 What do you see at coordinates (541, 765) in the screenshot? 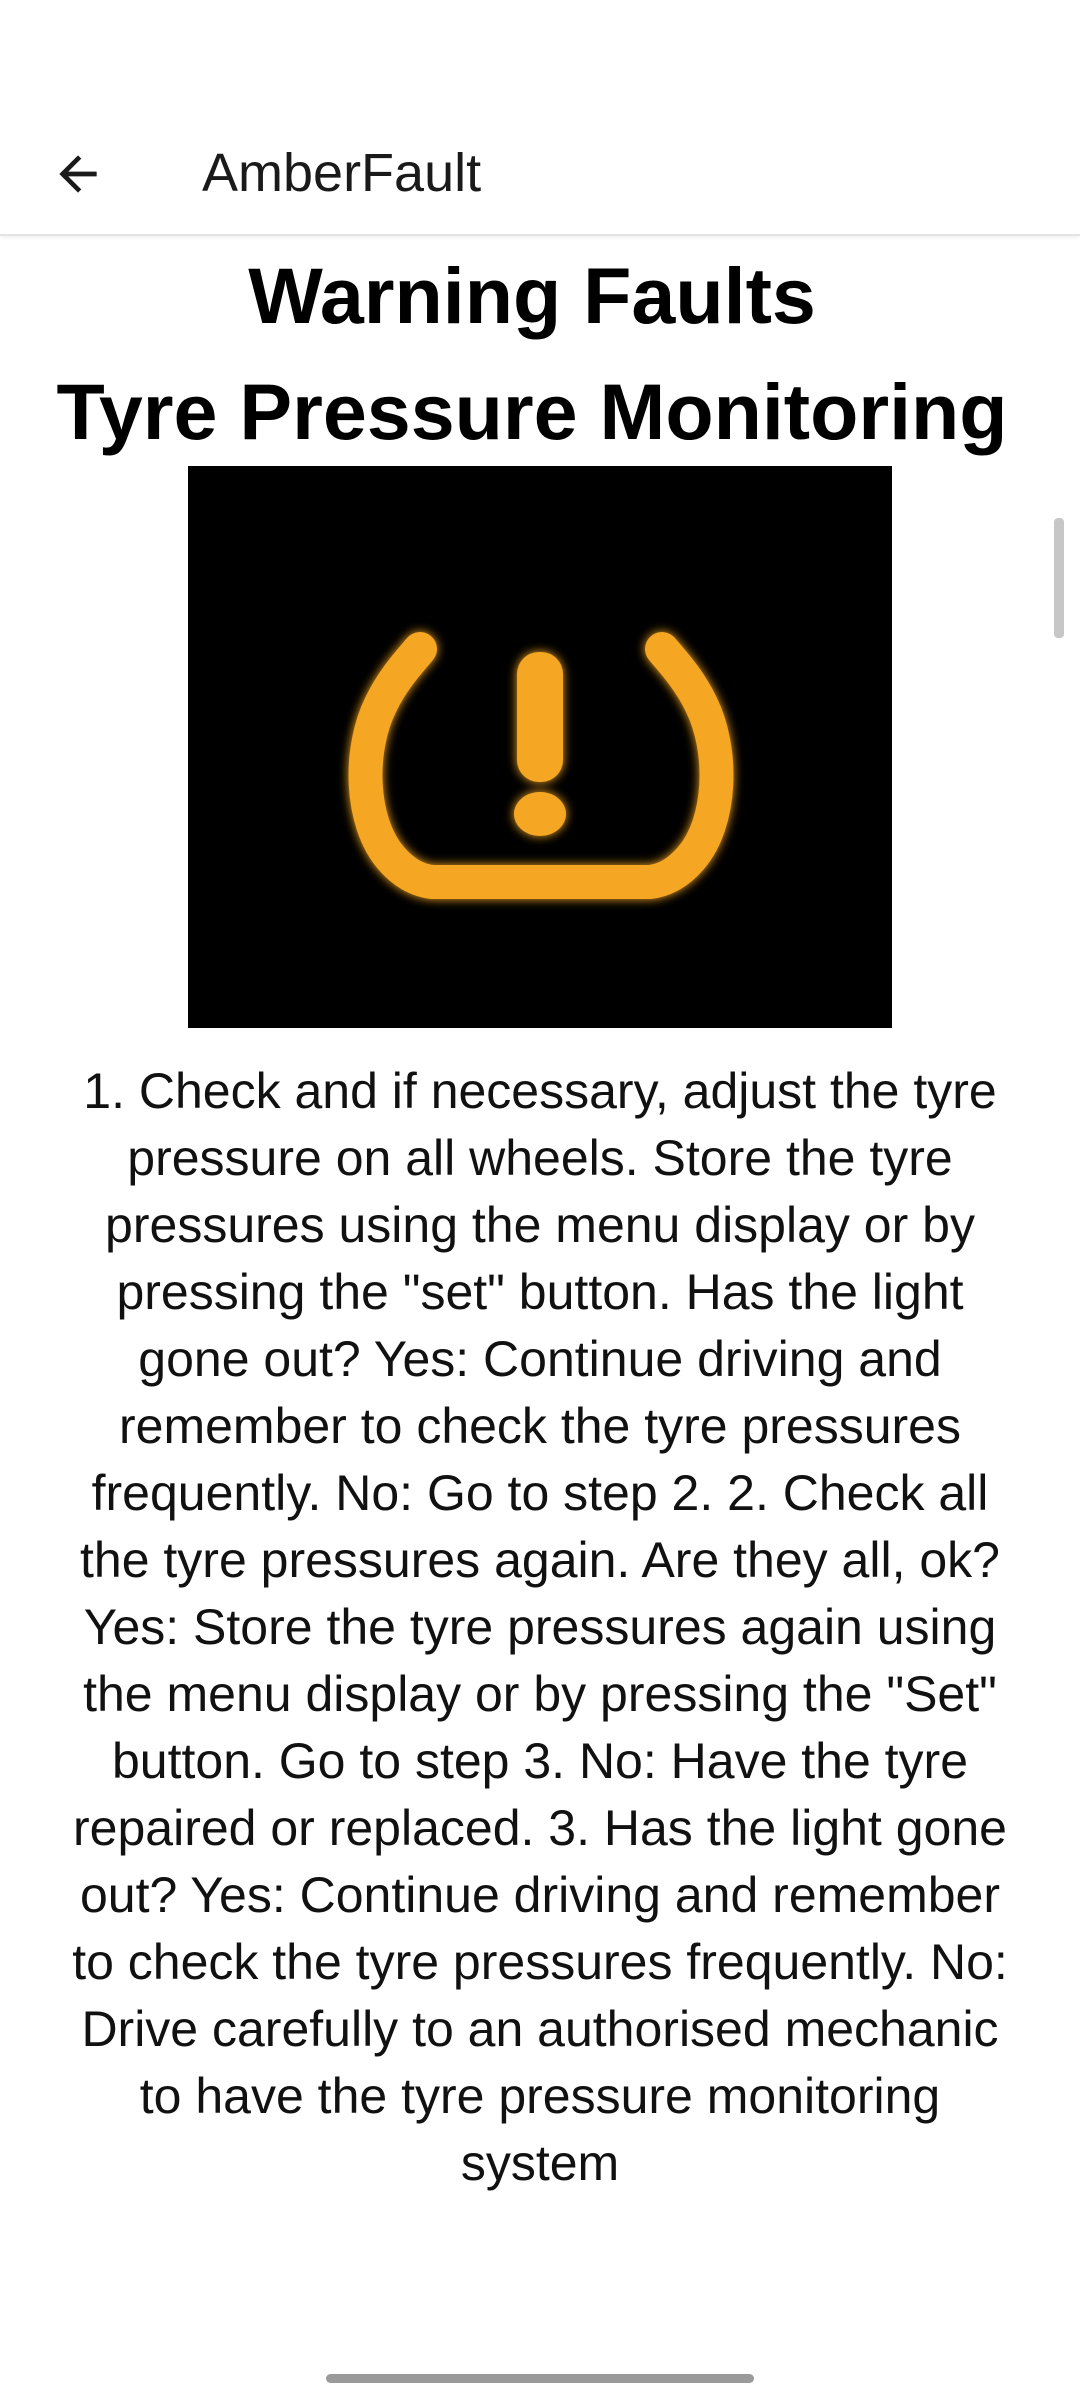
I see `tyre-pressure-warning-icon` at bounding box center [541, 765].